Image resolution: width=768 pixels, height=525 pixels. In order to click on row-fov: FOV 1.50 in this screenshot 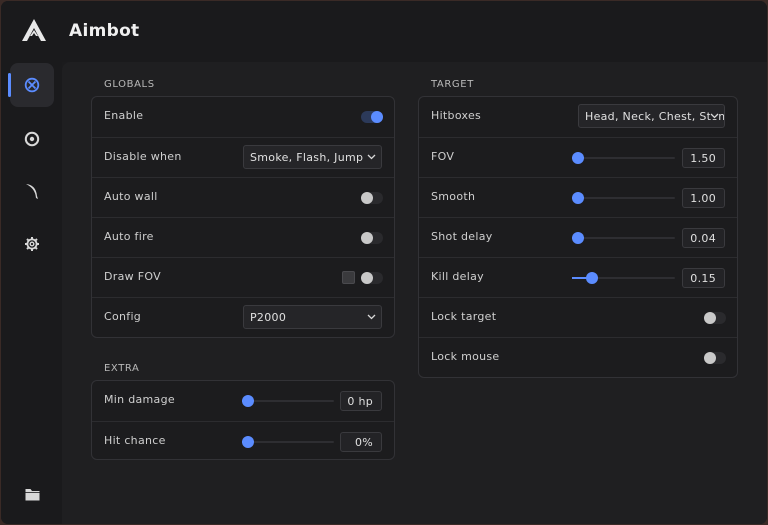, I will do `click(578, 157)`.